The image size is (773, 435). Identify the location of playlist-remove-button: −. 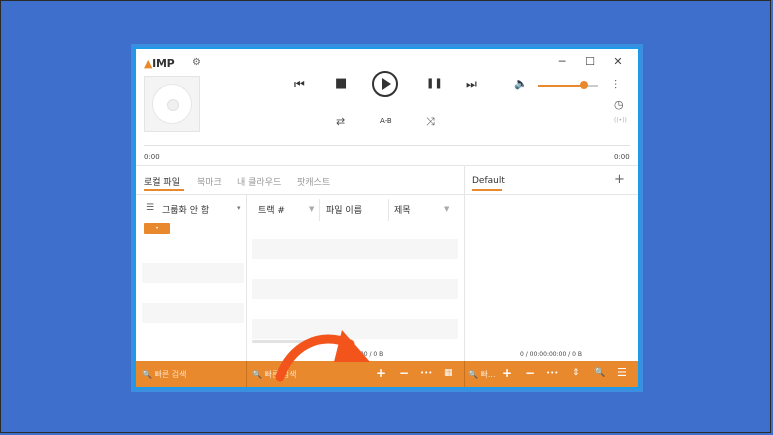
(530, 373).